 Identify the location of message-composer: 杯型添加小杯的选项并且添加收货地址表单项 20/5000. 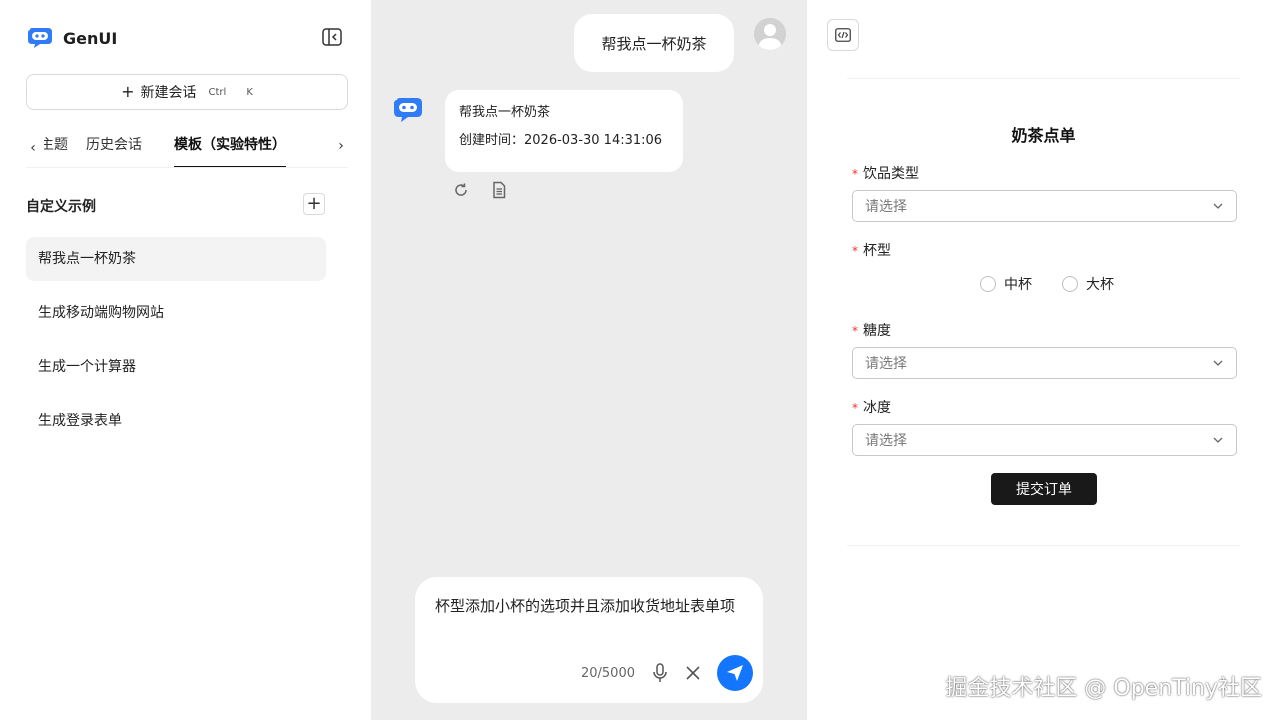
(589, 640).